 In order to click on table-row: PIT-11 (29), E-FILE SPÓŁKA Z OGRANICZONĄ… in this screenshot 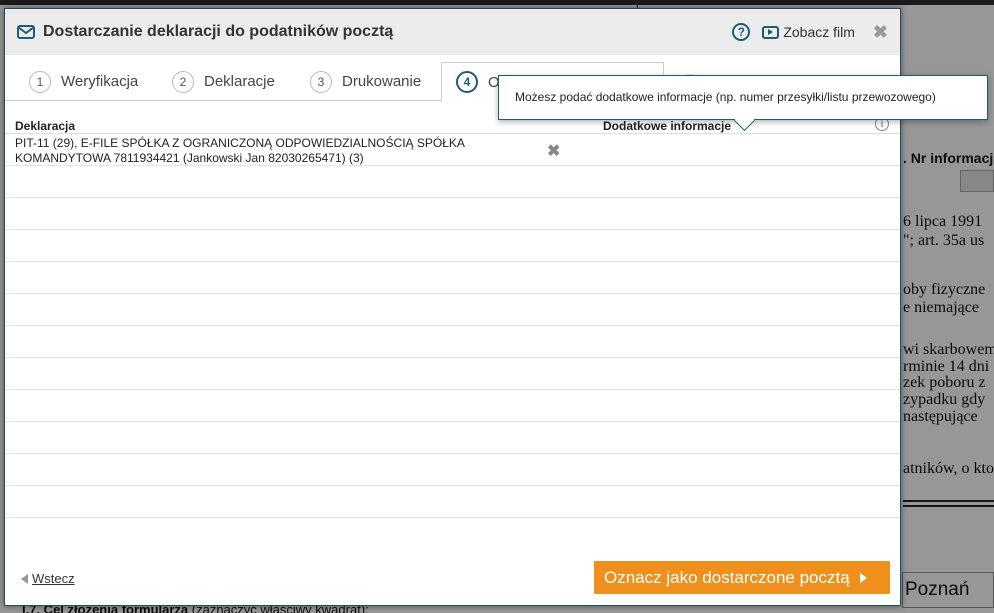, I will do `click(452, 150)`.